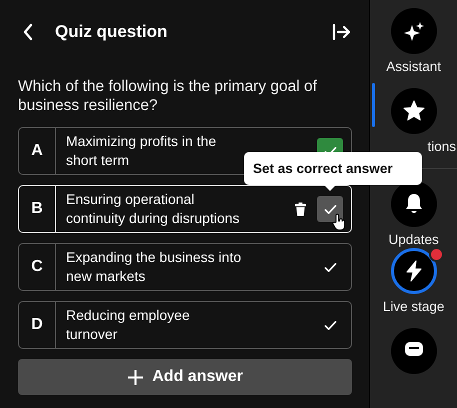 The image size is (457, 408). Describe the element at coordinates (413, 239) in the screenshot. I see `rail-label: Updates` at that location.